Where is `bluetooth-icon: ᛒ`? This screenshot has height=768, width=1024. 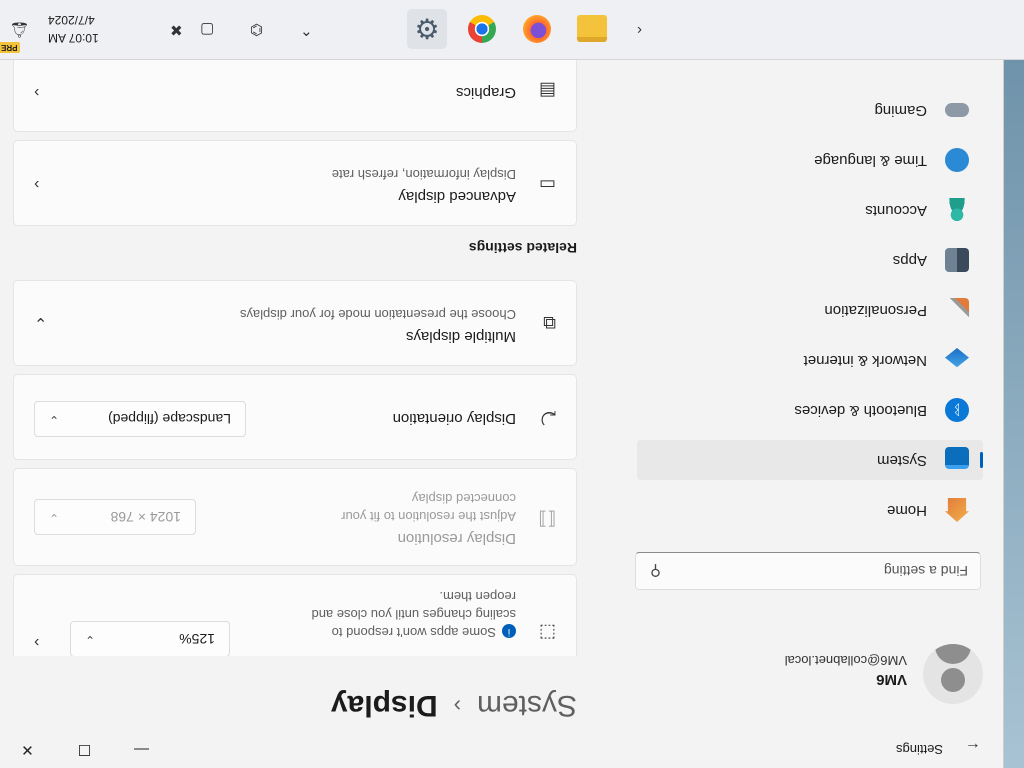
bluetooth-icon: ᛒ is located at coordinates (957, 410).